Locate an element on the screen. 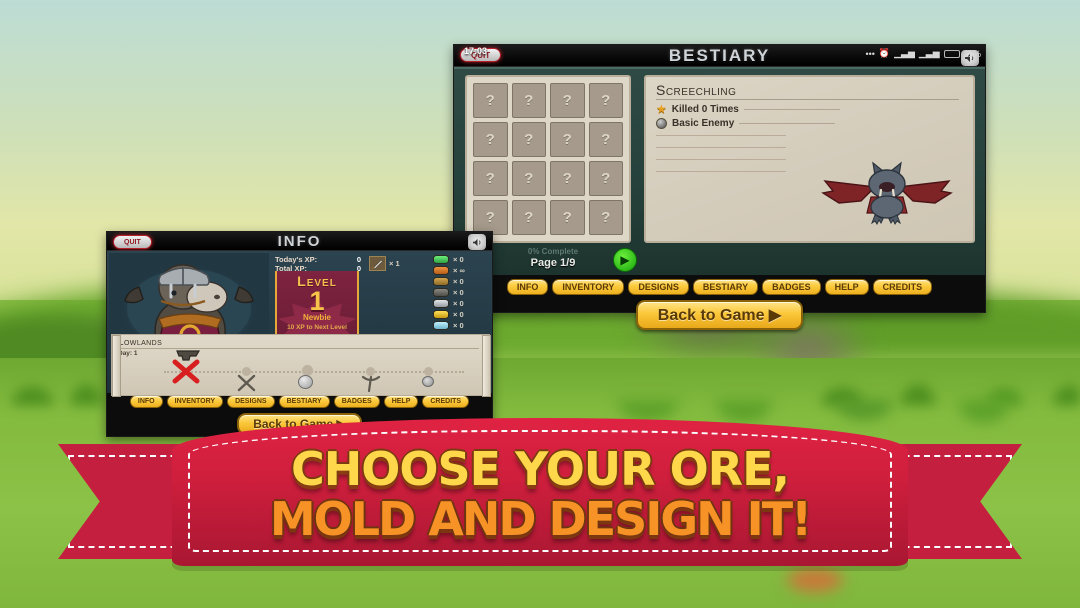 This screenshot has width=1080, height=608. gold-ore-icon is located at coordinates (441, 314).